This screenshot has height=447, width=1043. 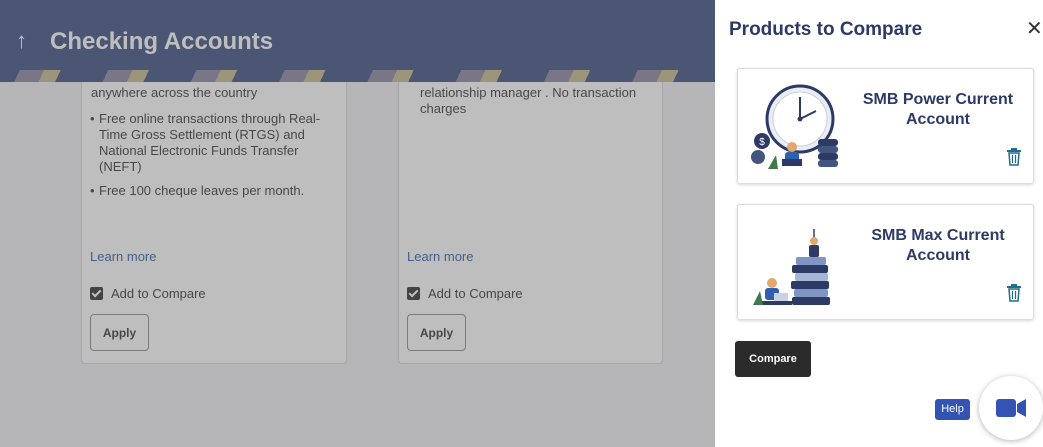 I want to click on help-button: Help, so click(x=952, y=409).